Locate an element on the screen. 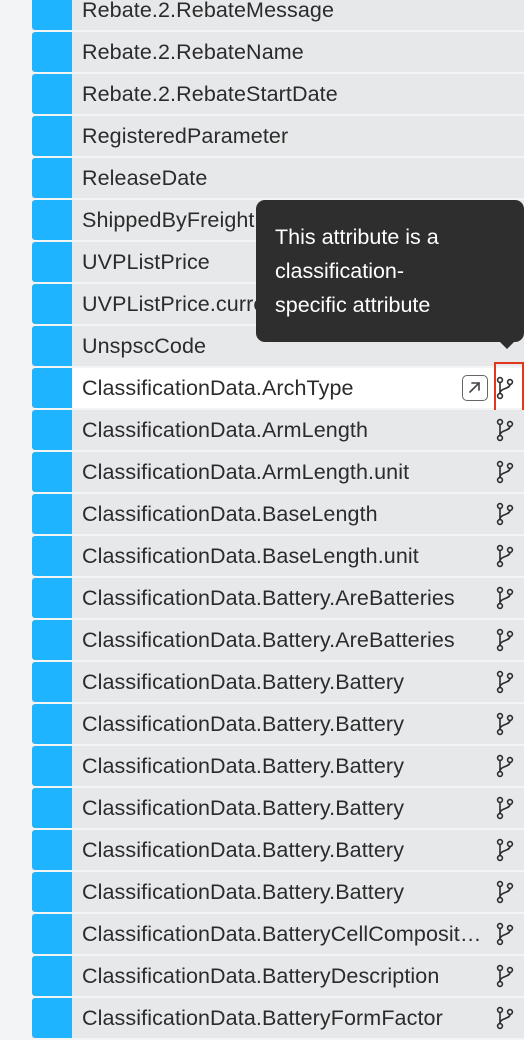 The image size is (524, 1040). open-external-icon is located at coordinates (475, 388).